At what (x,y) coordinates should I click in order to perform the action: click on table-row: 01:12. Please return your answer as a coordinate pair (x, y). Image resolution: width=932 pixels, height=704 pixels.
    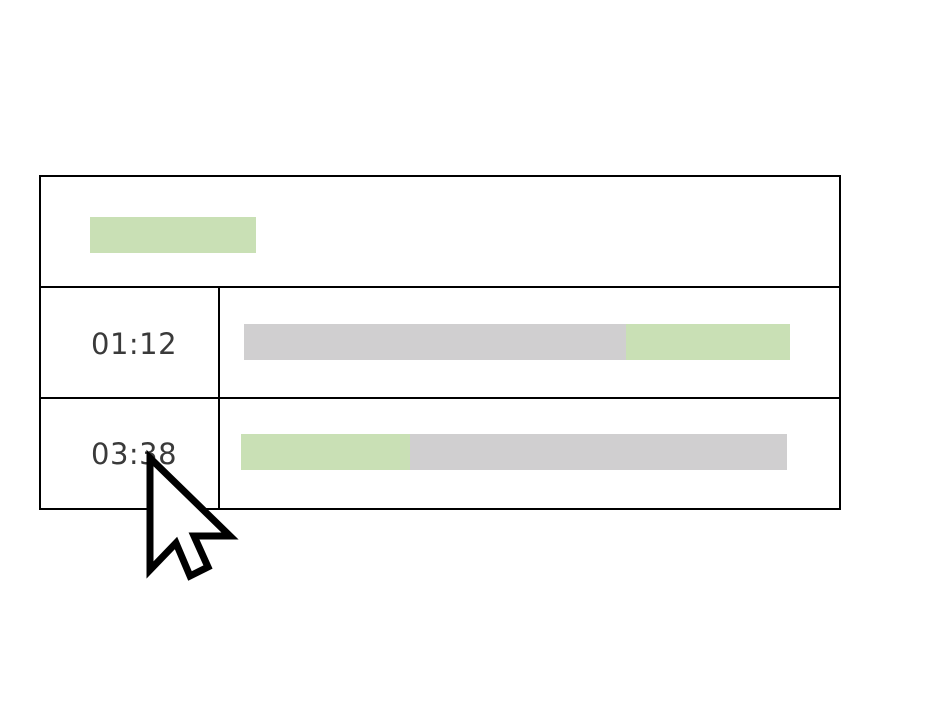
    Looking at the image, I should click on (440, 343).